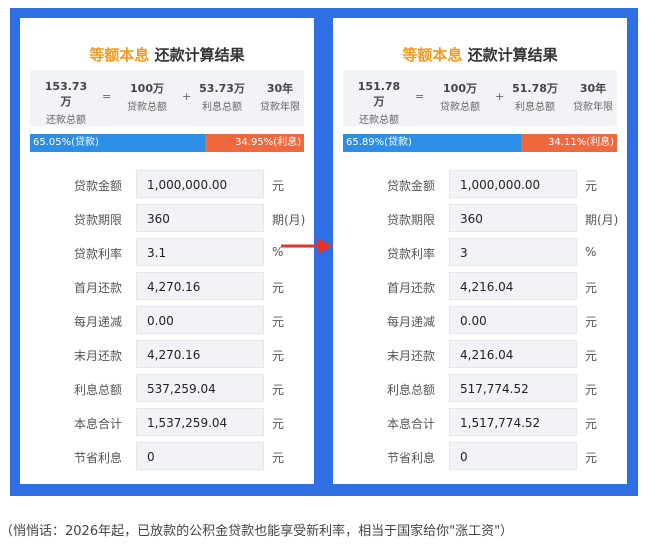  I want to click on row-value: 3, so click(464, 253).